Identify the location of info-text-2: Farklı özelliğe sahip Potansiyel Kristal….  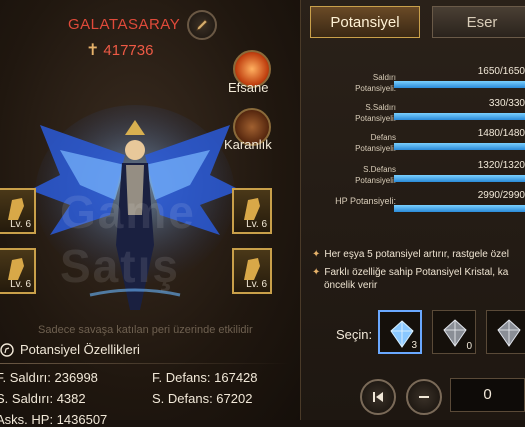
(416, 272).